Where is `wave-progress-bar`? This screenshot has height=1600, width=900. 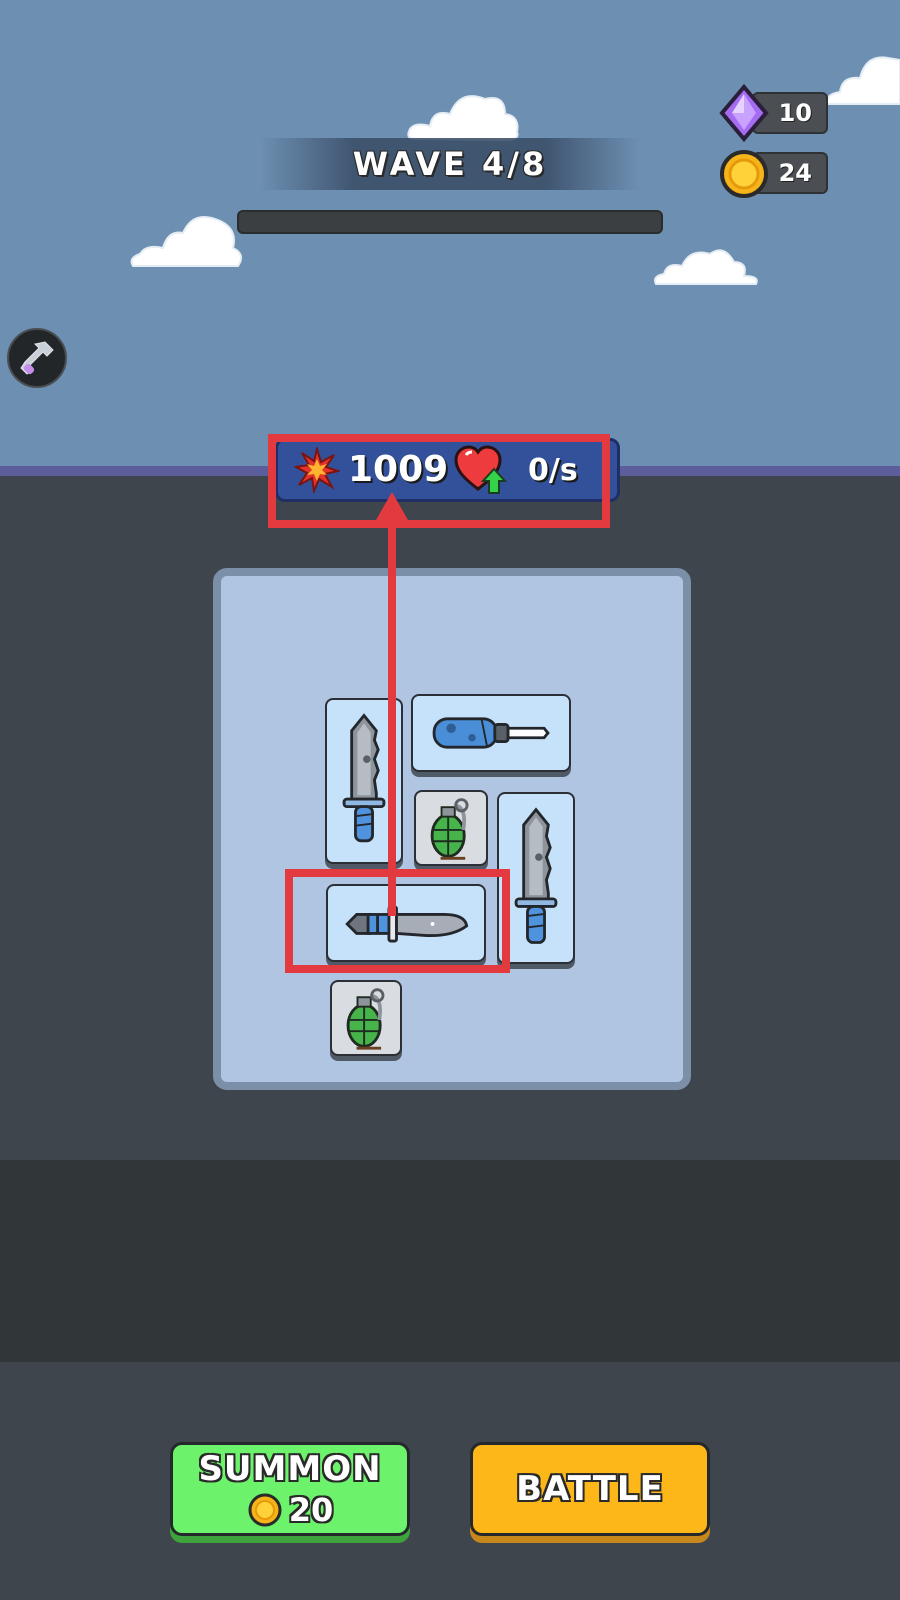 wave-progress-bar is located at coordinates (450, 222).